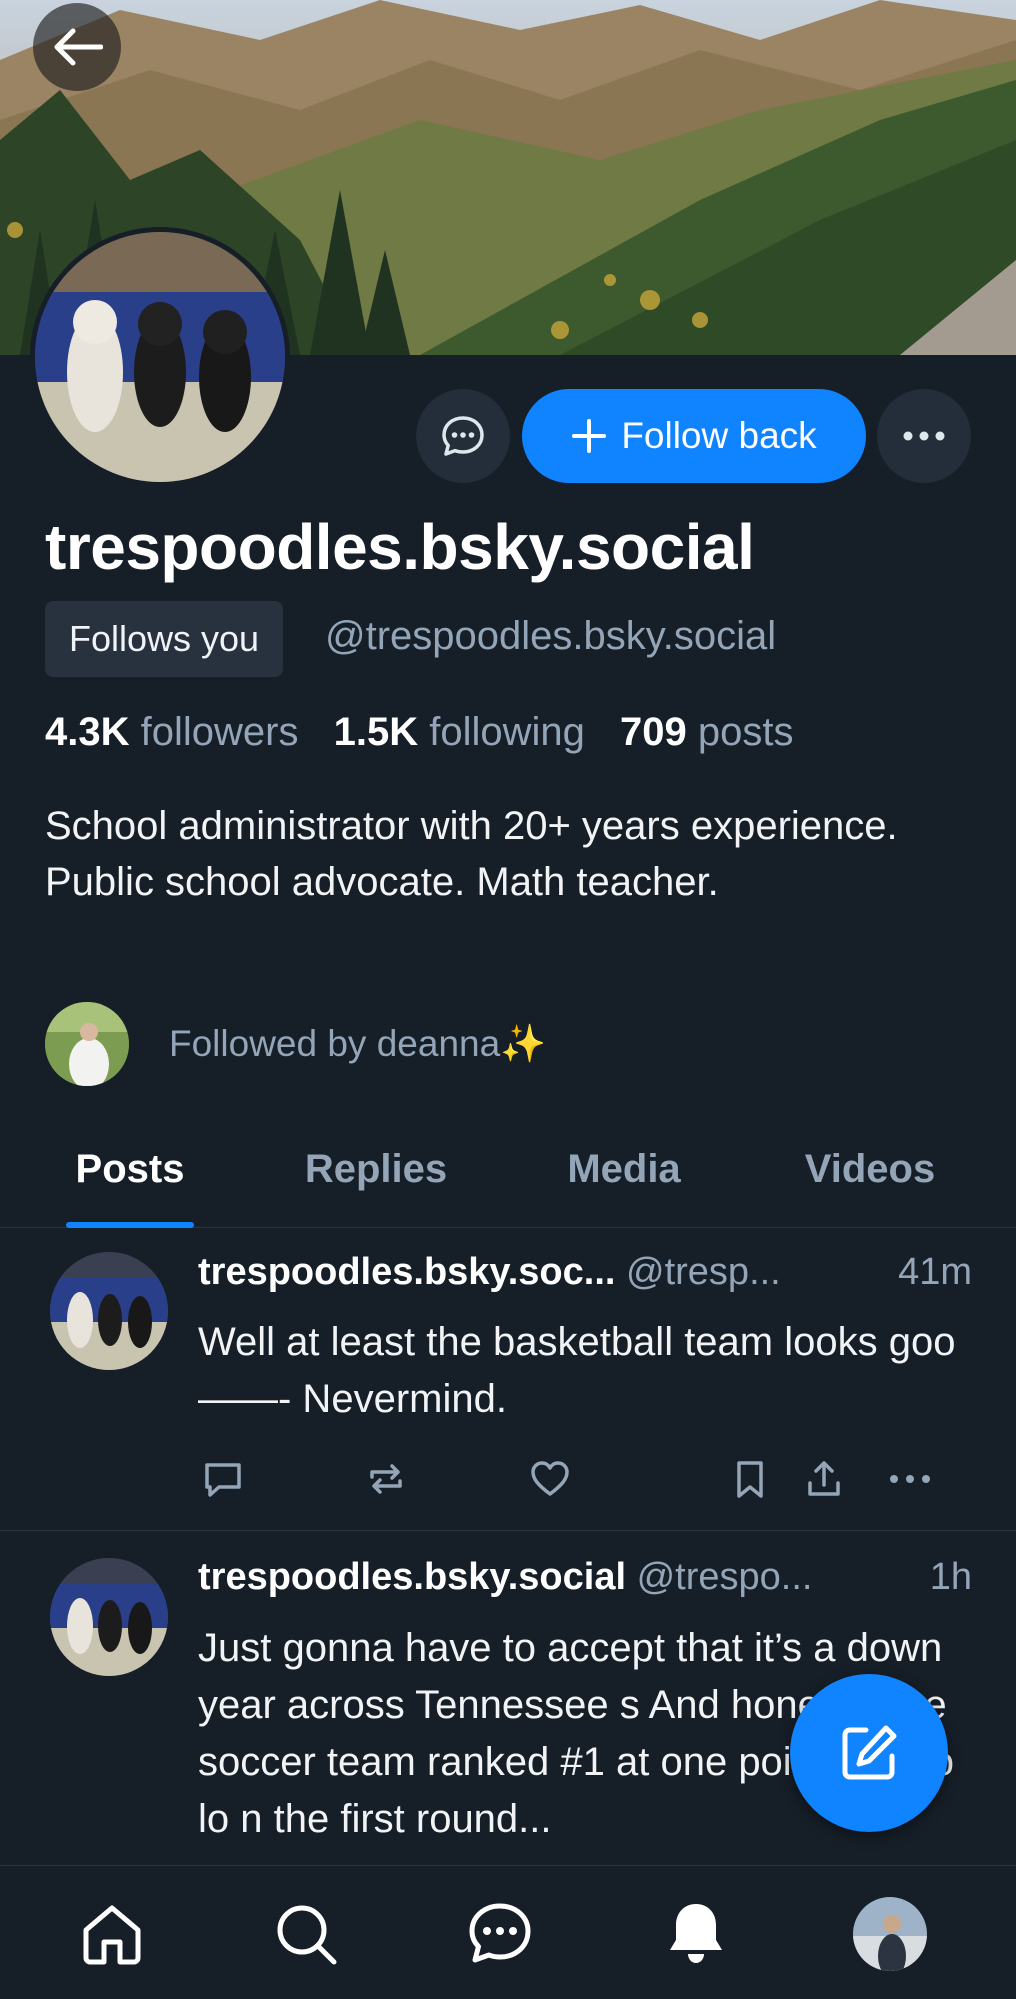 This screenshot has width=1016, height=1999. What do you see at coordinates (219, 732) in the screenshot?
I see `followers-label: followers` at bounding box center [219, 732].